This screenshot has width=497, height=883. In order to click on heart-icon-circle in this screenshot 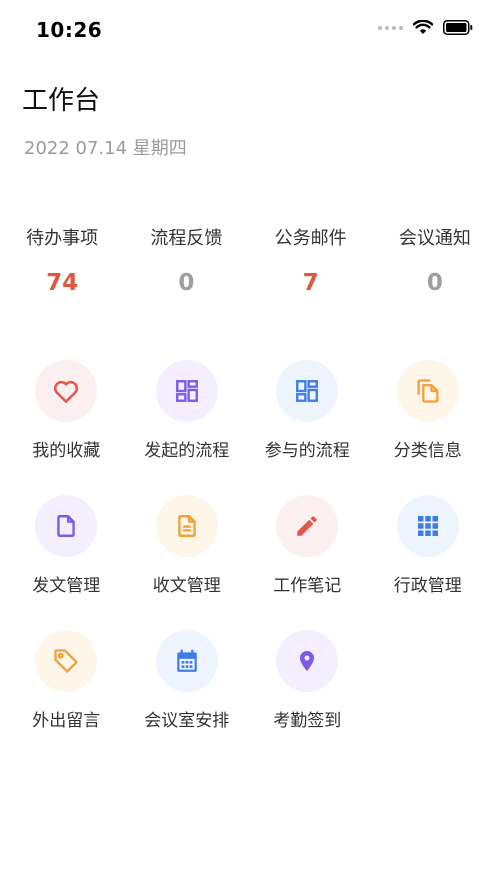, I will do `click(66, 391)`.